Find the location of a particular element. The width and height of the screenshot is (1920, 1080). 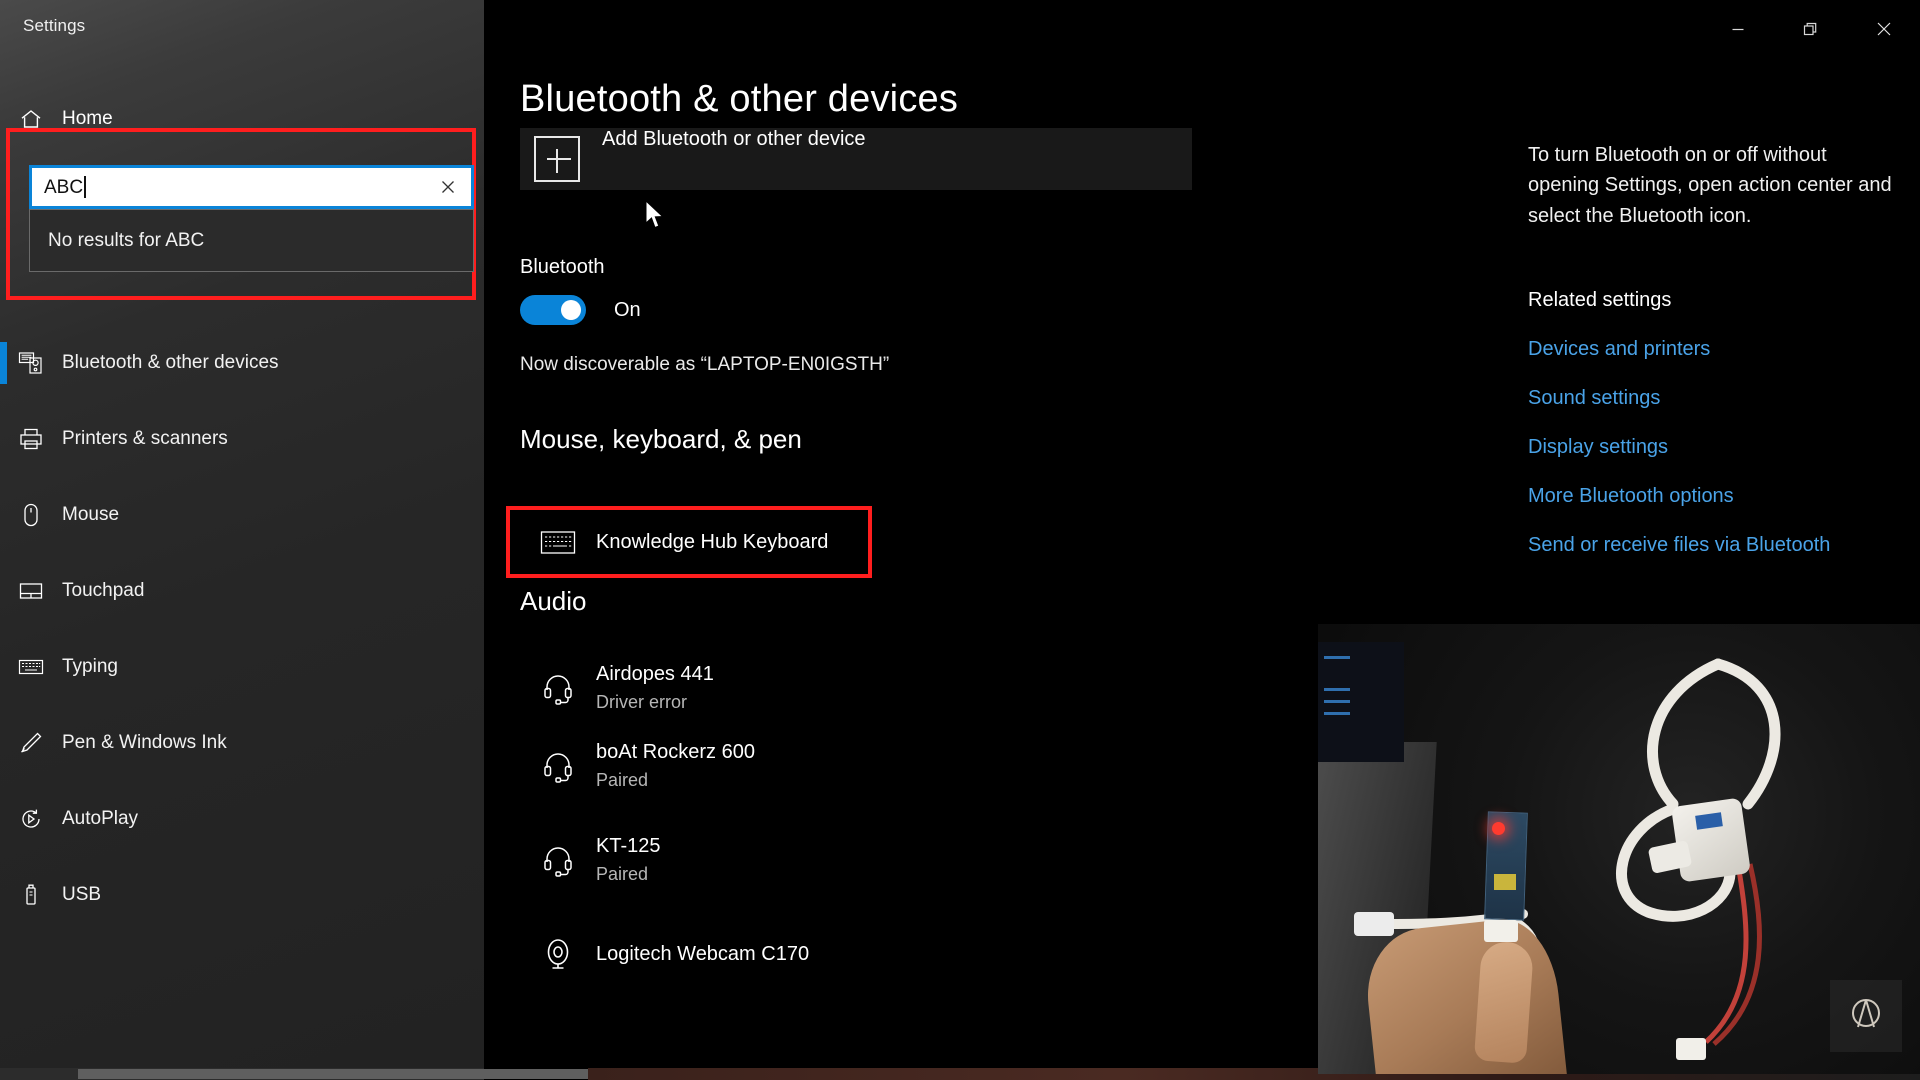

usb-icon is located at coordinates (31, 895).